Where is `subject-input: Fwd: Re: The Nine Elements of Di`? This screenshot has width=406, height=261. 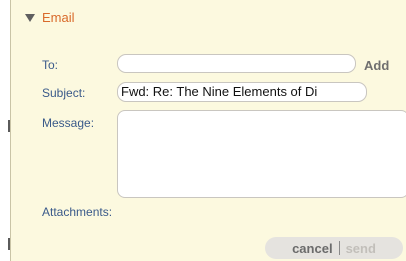 subject-input: Fwd: Re: The Nine Elements of Di is located at coordinates (242, 92).